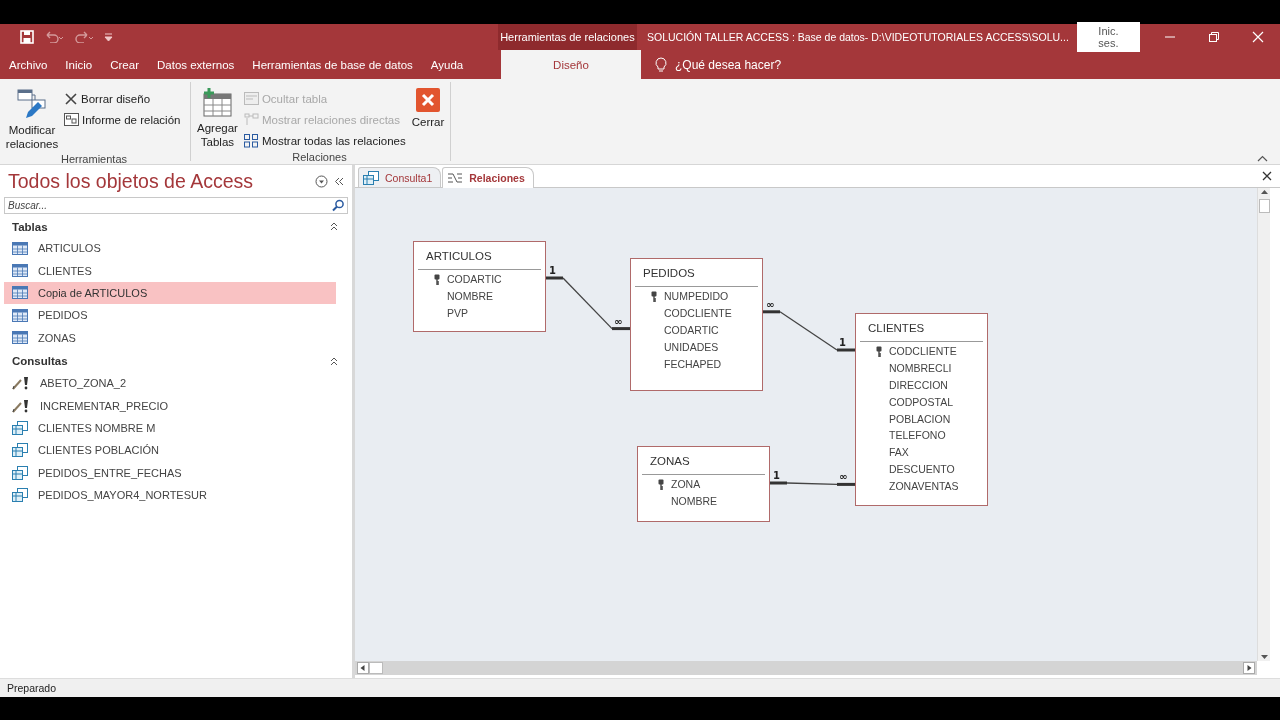  What do you see at coordinates (447, 64) in the screenshot?
I see `ribbon-tab: Ayuda` at bounding box center [447, 64].